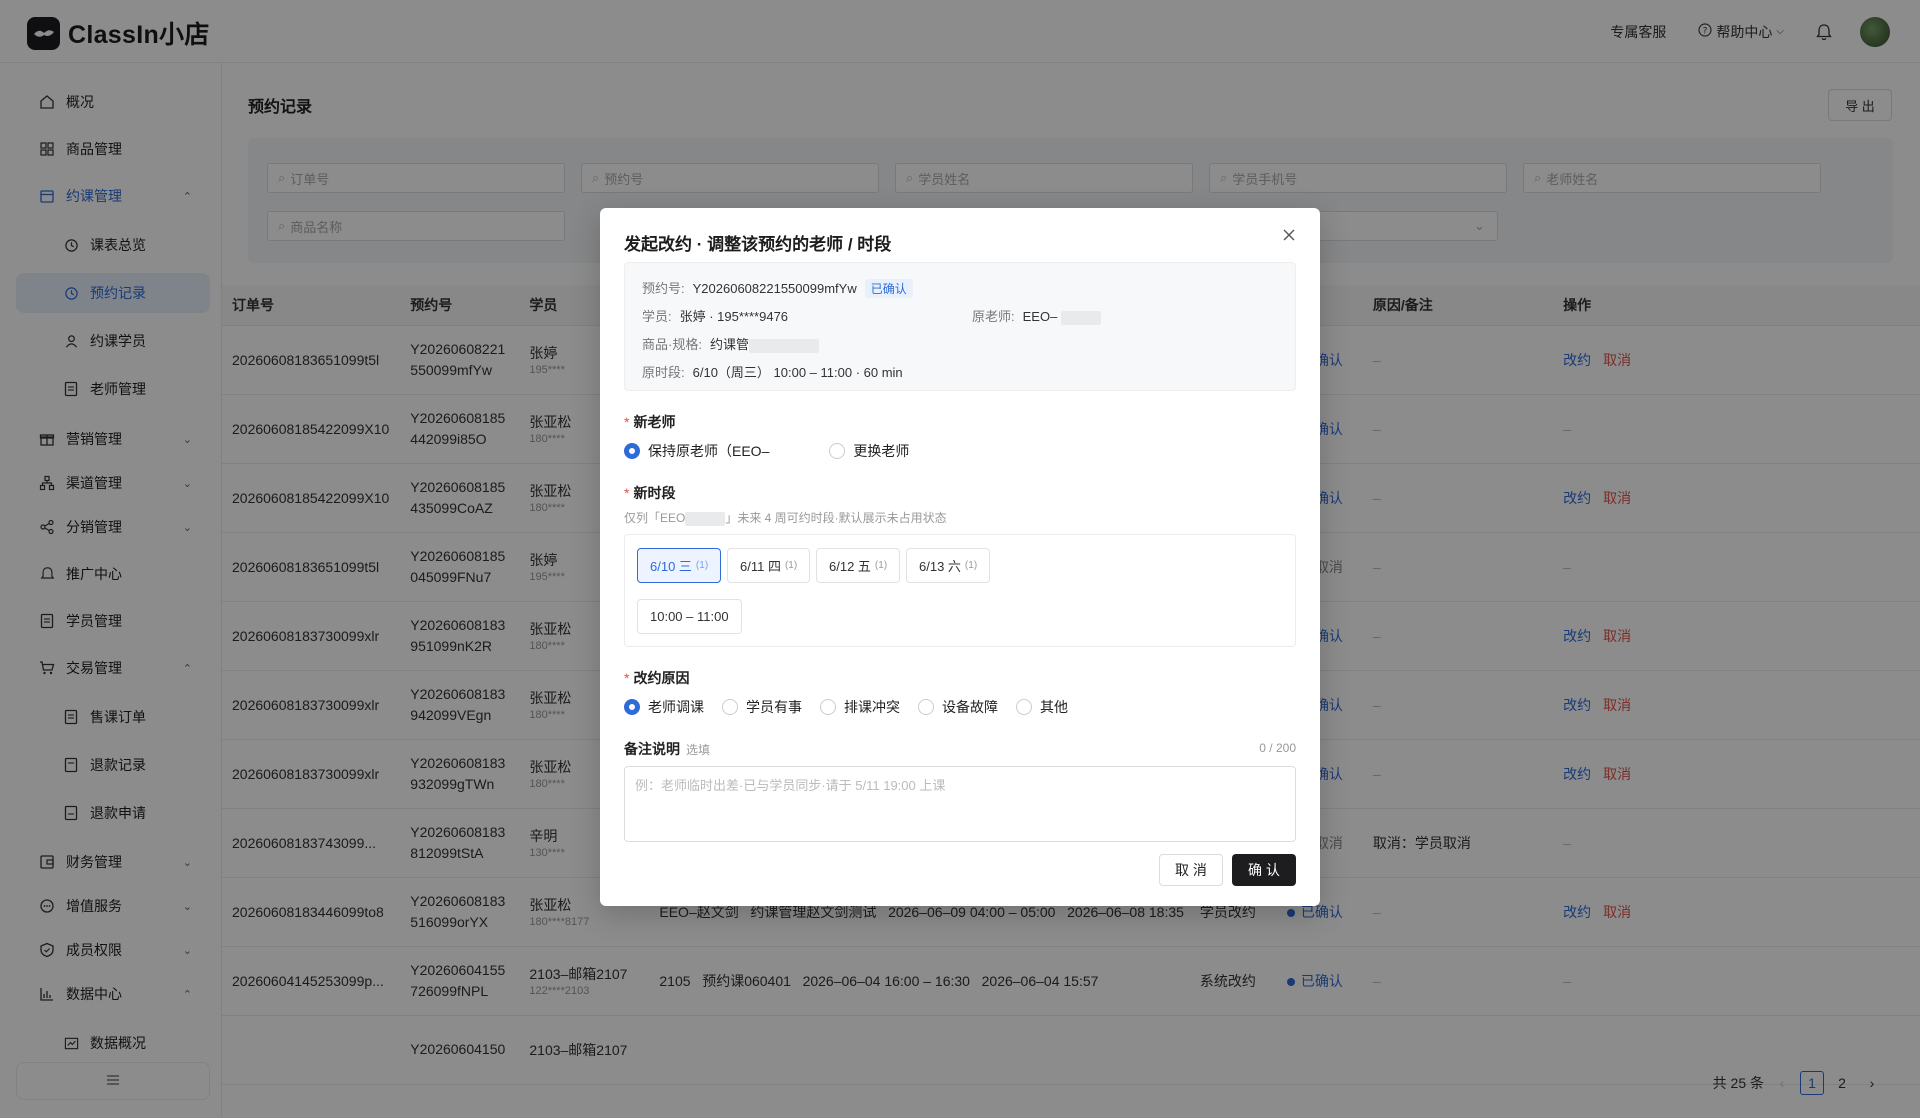  I want to click on confirm-button: 确 认, so click(1264, 870).